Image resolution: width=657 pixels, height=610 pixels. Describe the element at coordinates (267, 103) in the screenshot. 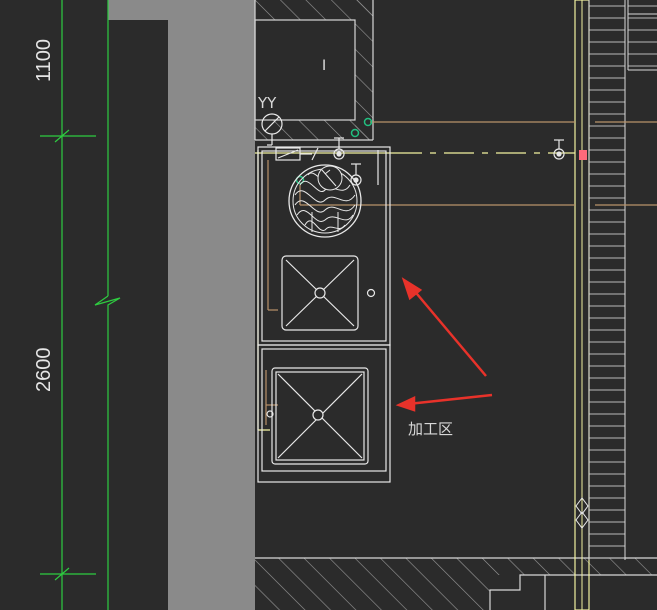

I see `equipment-label: YY` at that location.